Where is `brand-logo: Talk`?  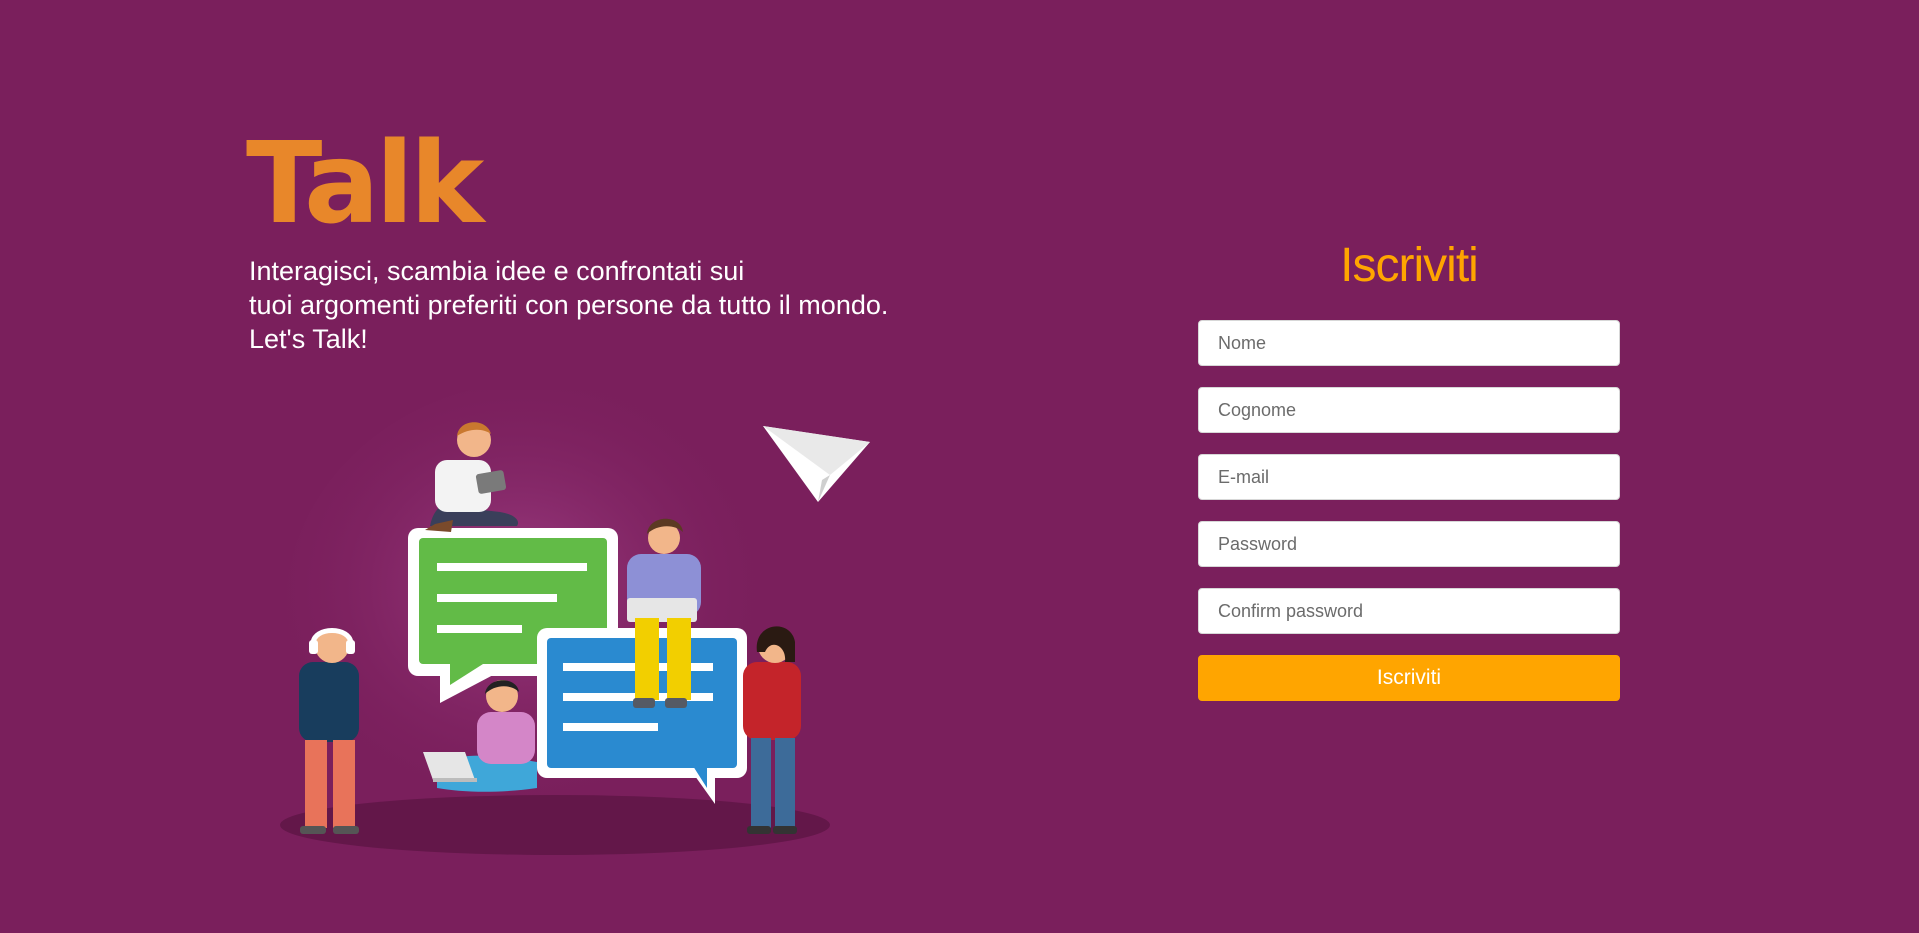
brand-logo: Talk is located at coordinates (365, 184).